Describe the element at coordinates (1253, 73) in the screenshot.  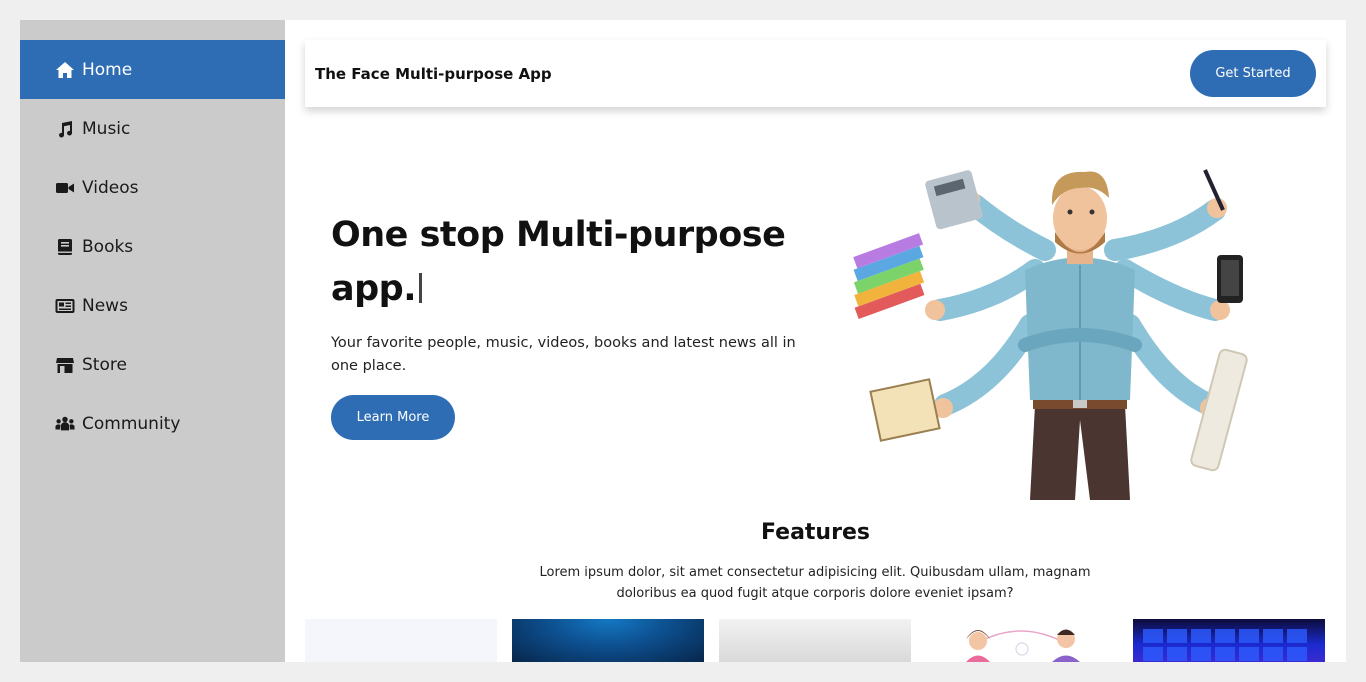
I see `get-started-button: Get Started` at that location.